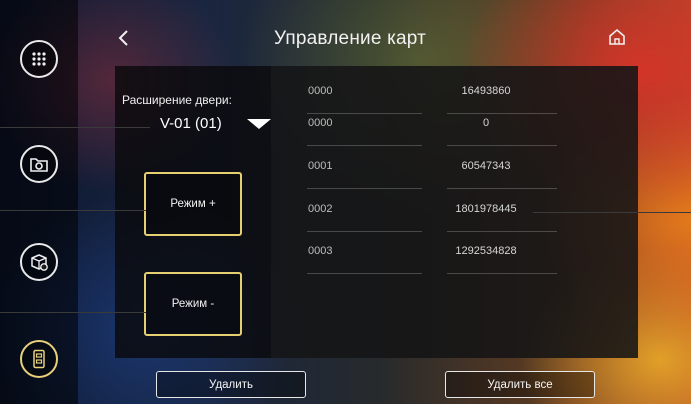 The image size is (691, 404). Describe the element at coordinates (39, 202) in the screenshot. I see `sidebar` at that location.